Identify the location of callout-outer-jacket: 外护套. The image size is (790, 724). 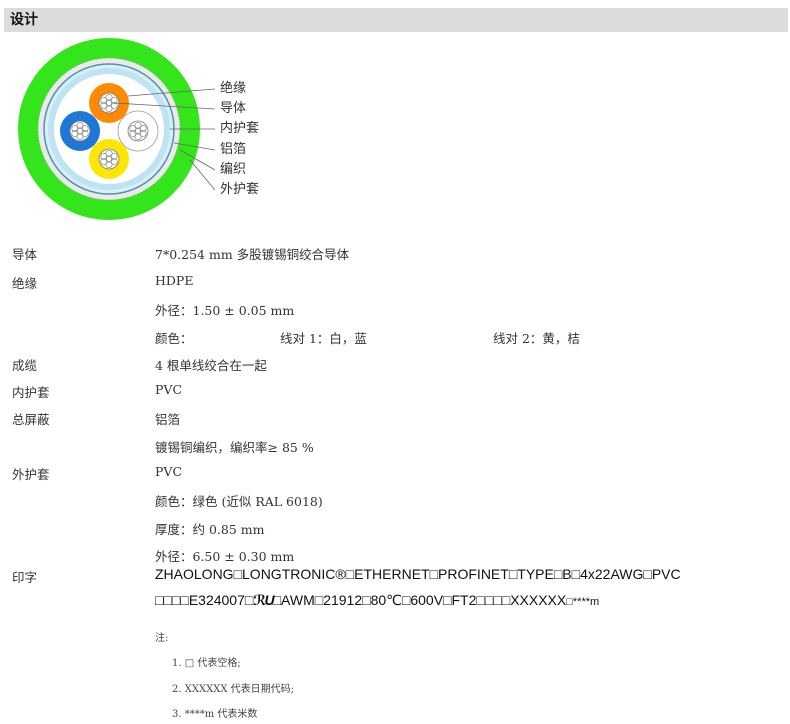
(240, 189).